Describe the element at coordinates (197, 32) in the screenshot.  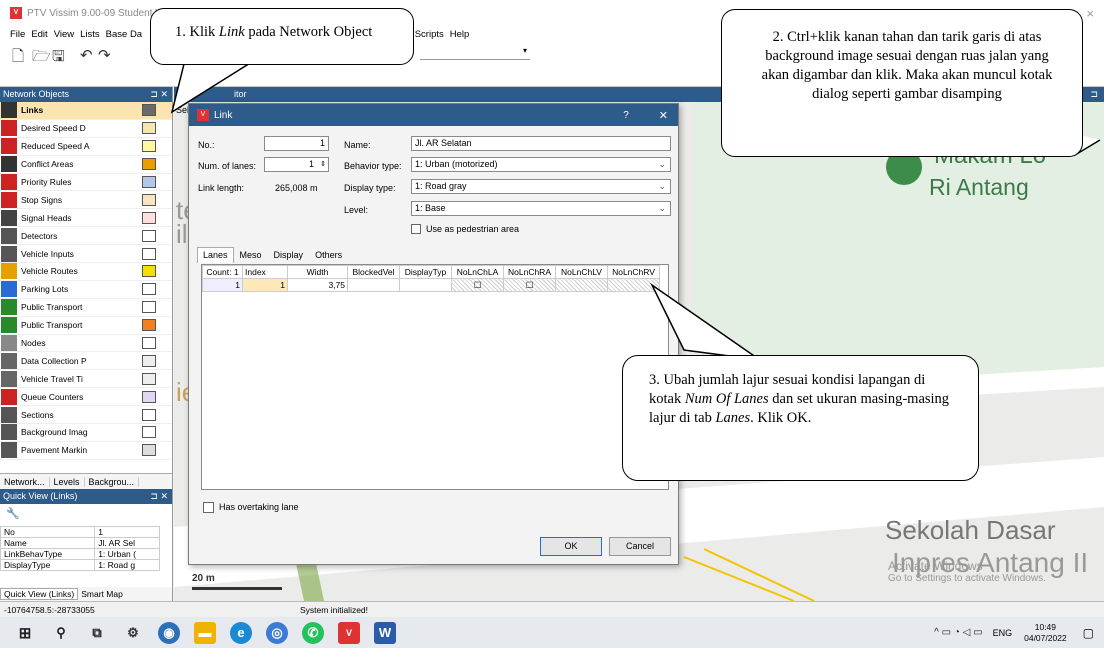
I see `callout-text: 1. Klik` at that location.